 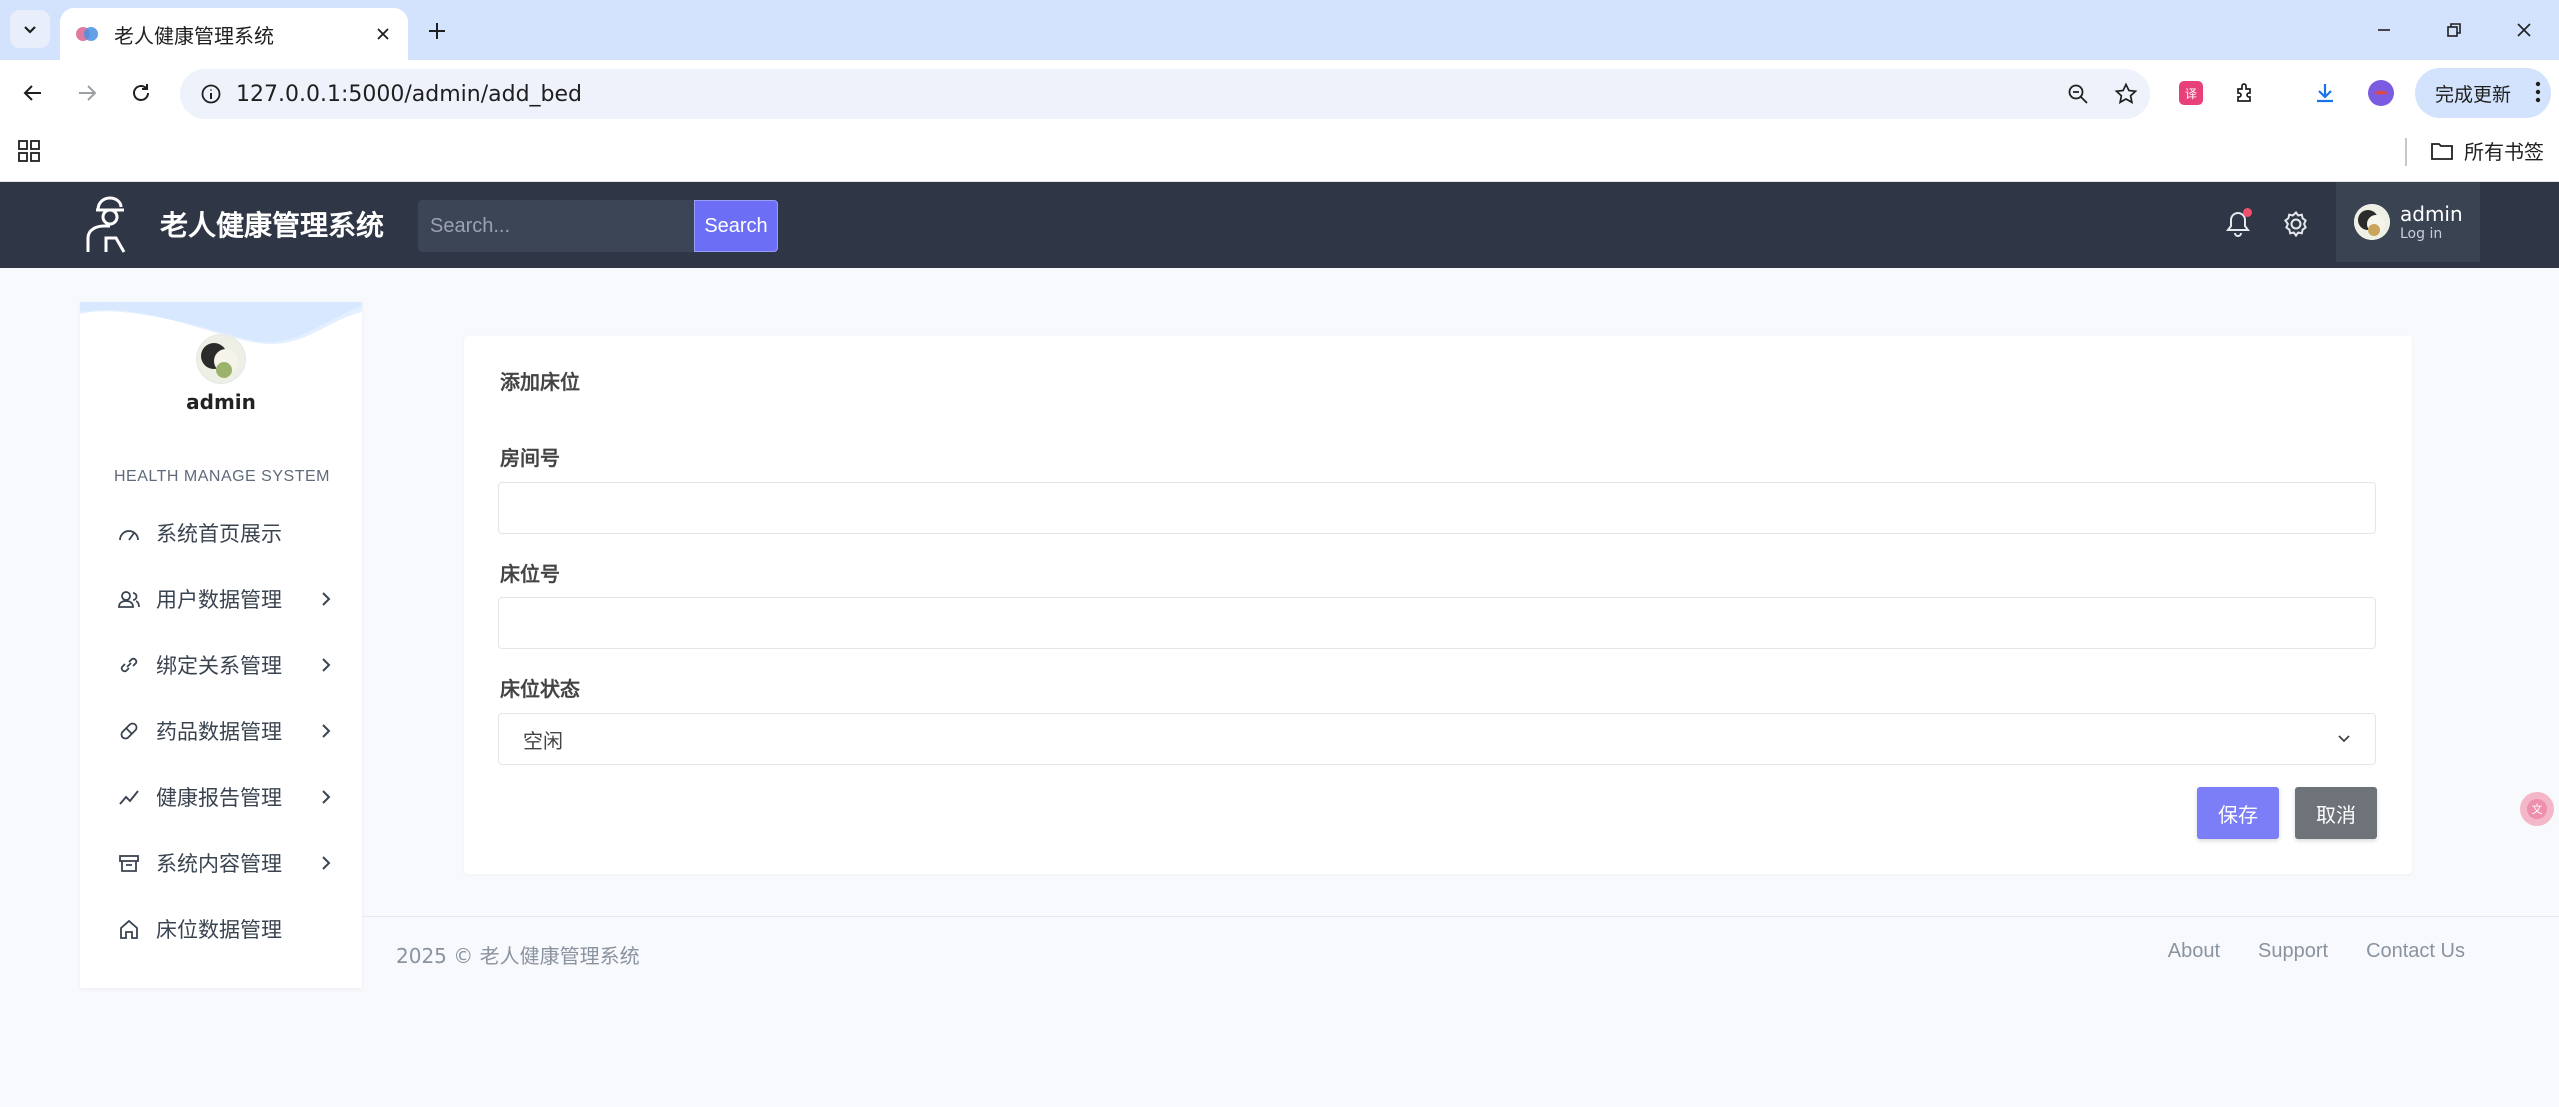 I want to click on header-search: Search, so click(x=598, y=226).